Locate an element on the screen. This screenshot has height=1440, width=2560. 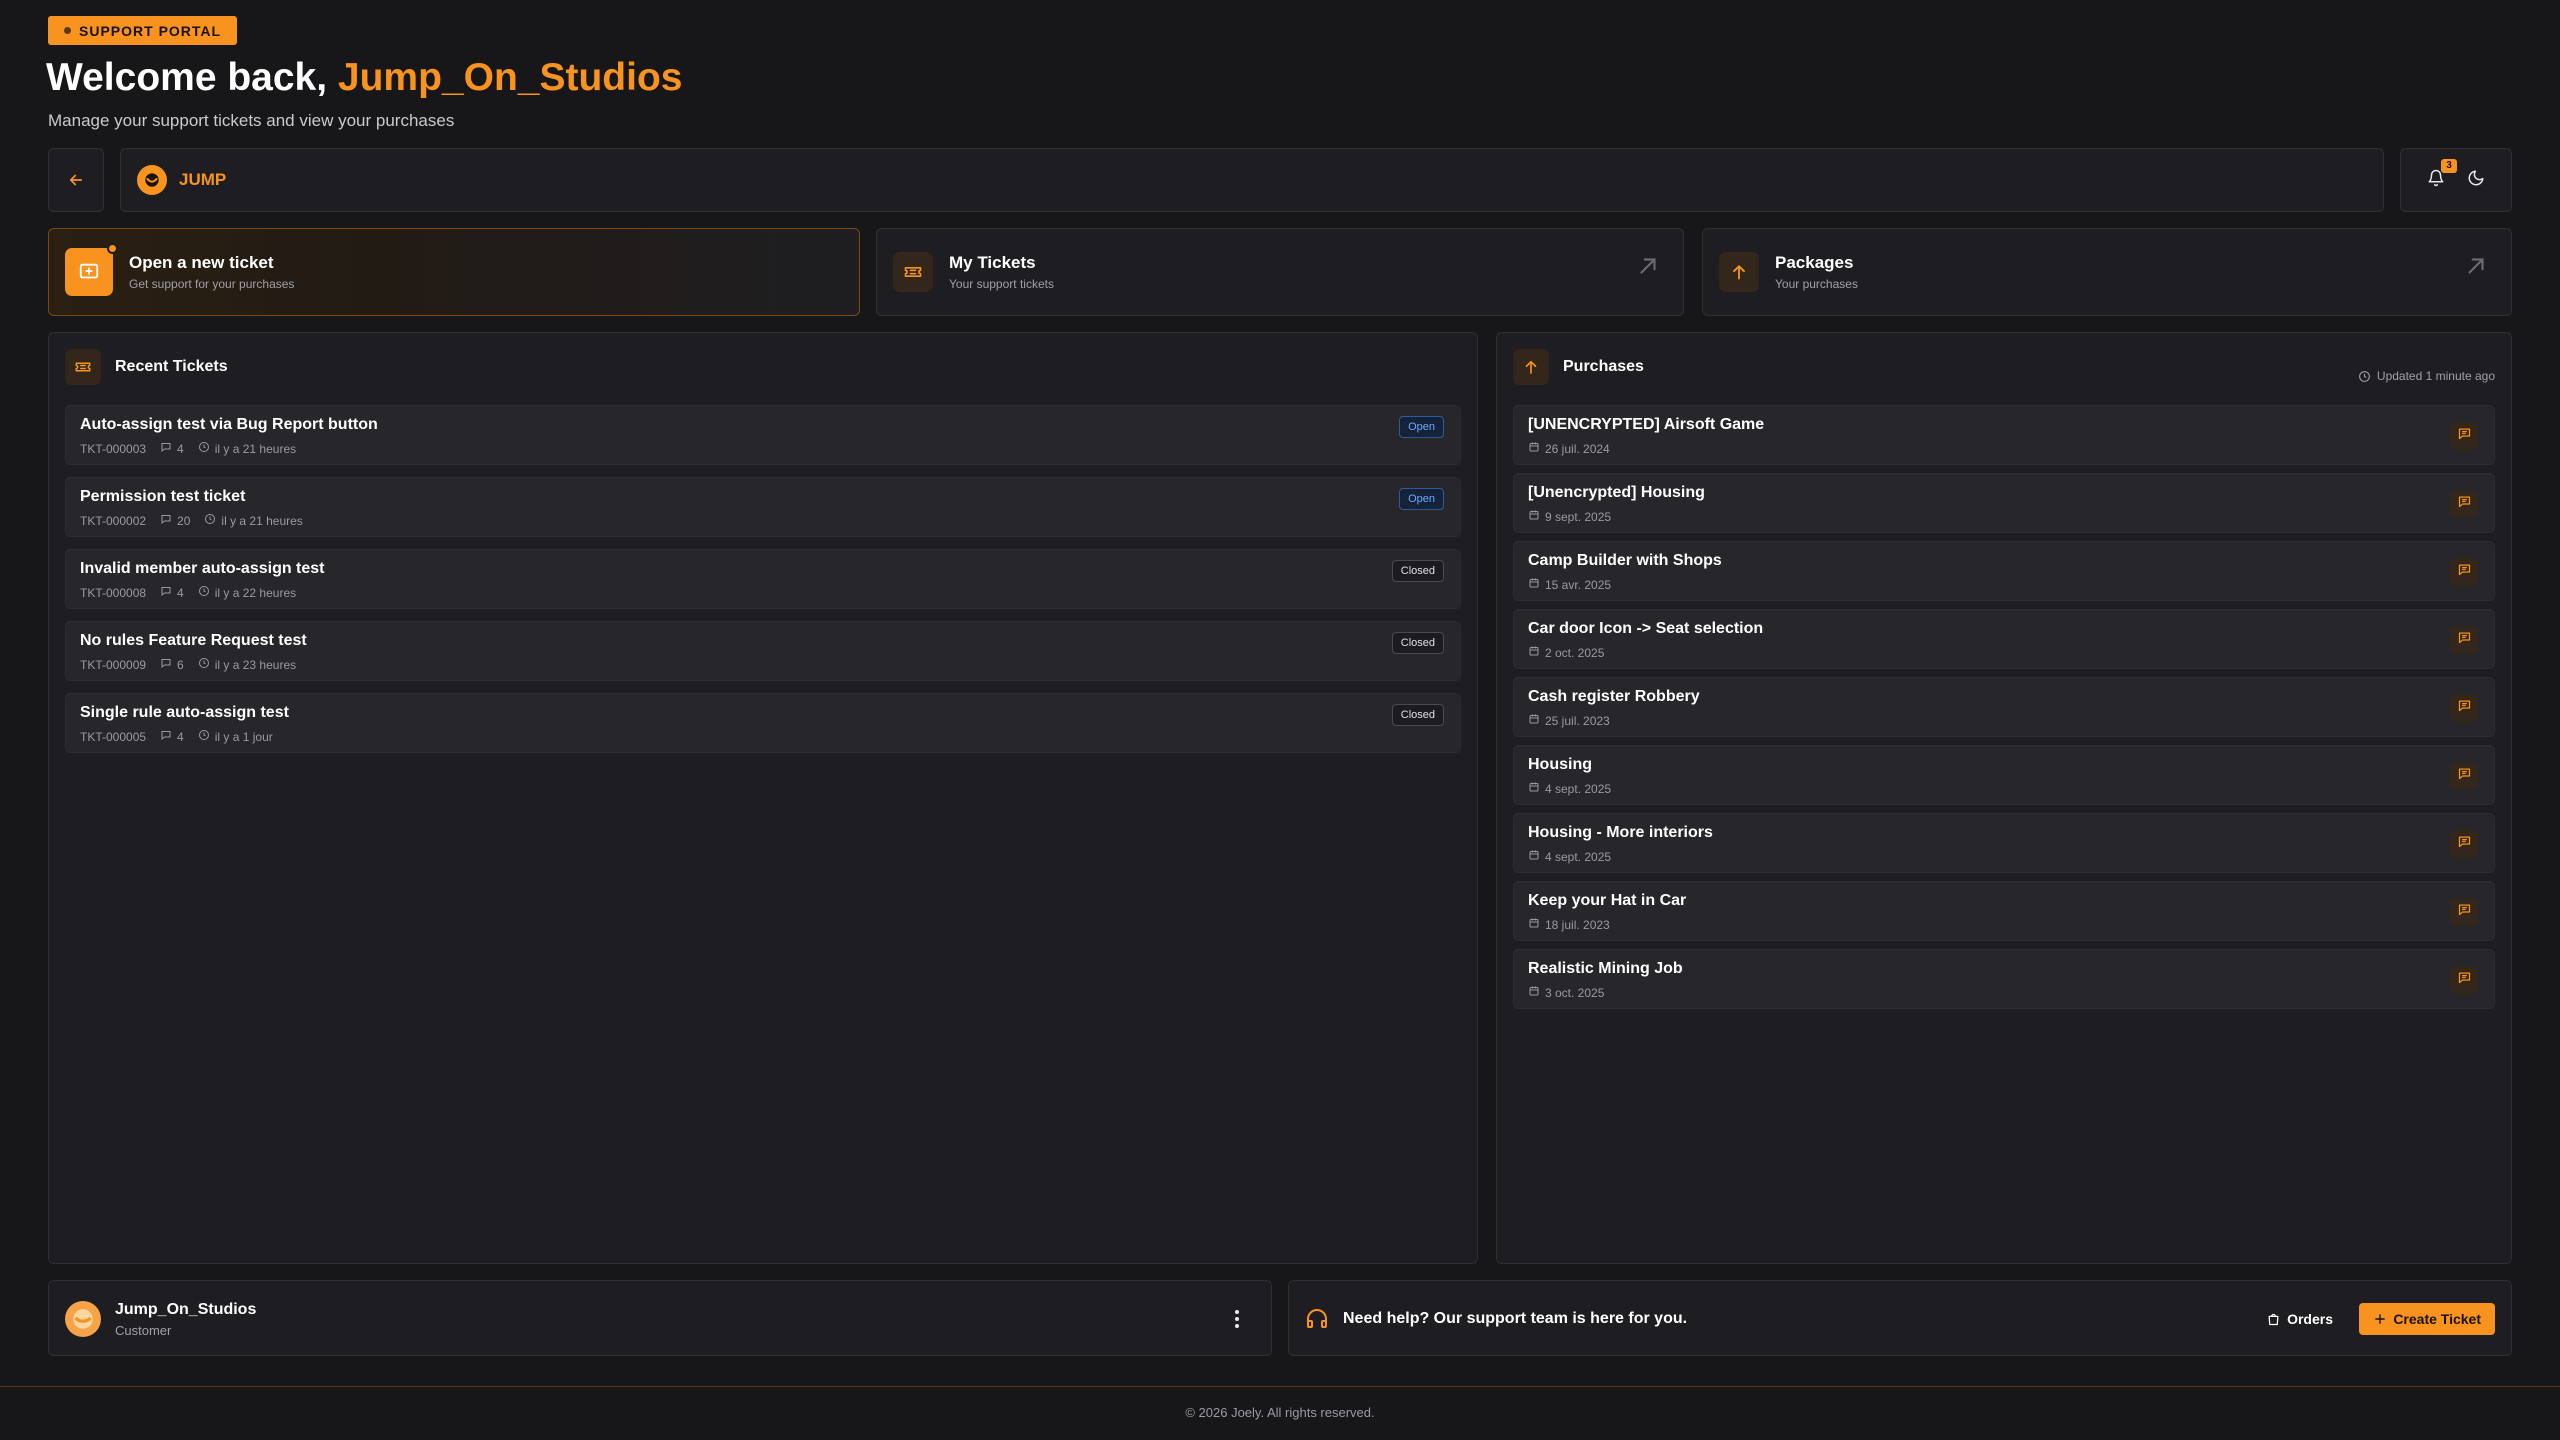
user-menu-button is located at coordinates (1237, 1321).